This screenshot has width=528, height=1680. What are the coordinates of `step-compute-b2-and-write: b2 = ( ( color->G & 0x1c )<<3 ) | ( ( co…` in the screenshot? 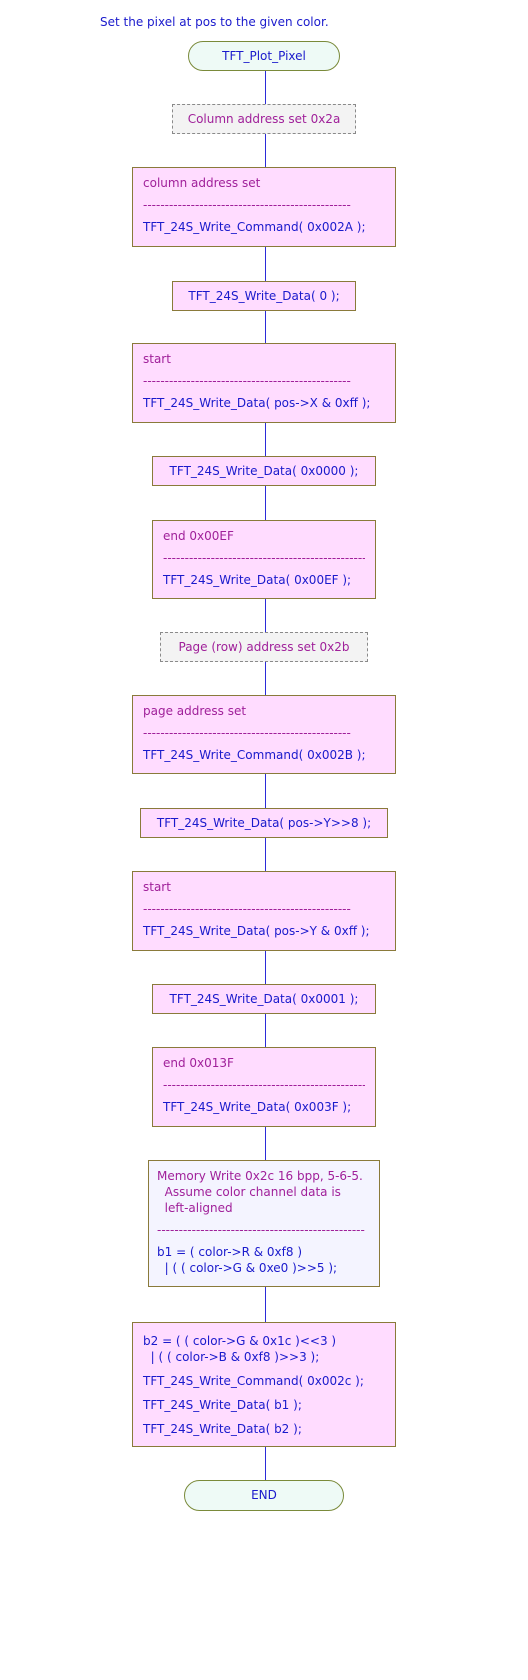 It's located at (264, 1384).